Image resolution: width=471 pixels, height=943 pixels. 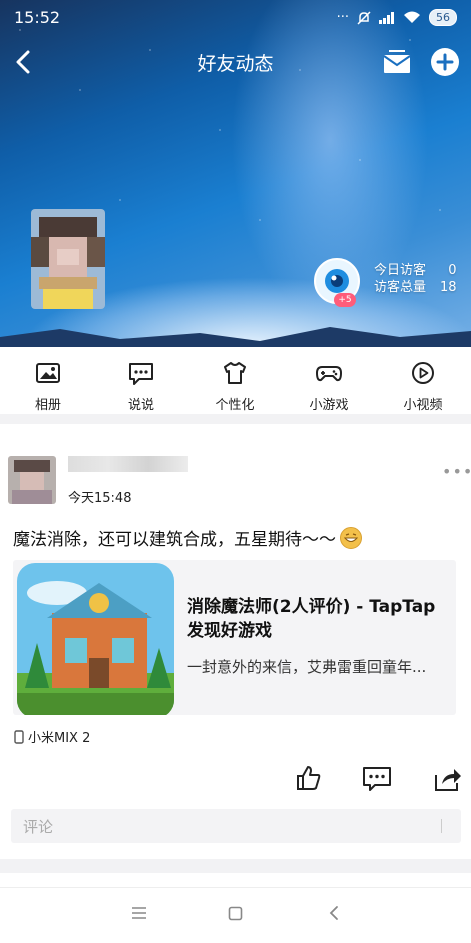 I want to click on icon-bar-album: 相册, so click(x=48, y=380).